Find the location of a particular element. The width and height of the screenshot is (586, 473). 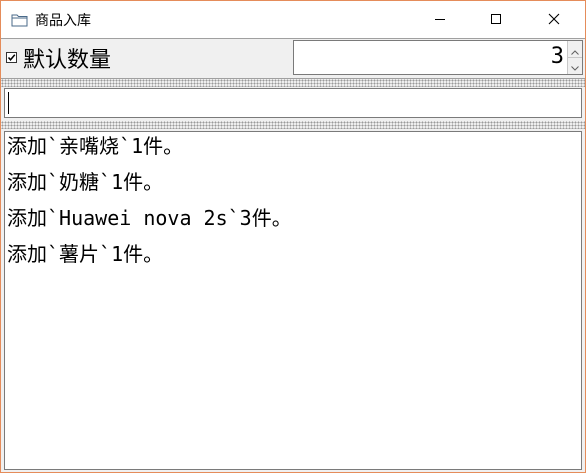

close-button is located at coordinates (554, 19).